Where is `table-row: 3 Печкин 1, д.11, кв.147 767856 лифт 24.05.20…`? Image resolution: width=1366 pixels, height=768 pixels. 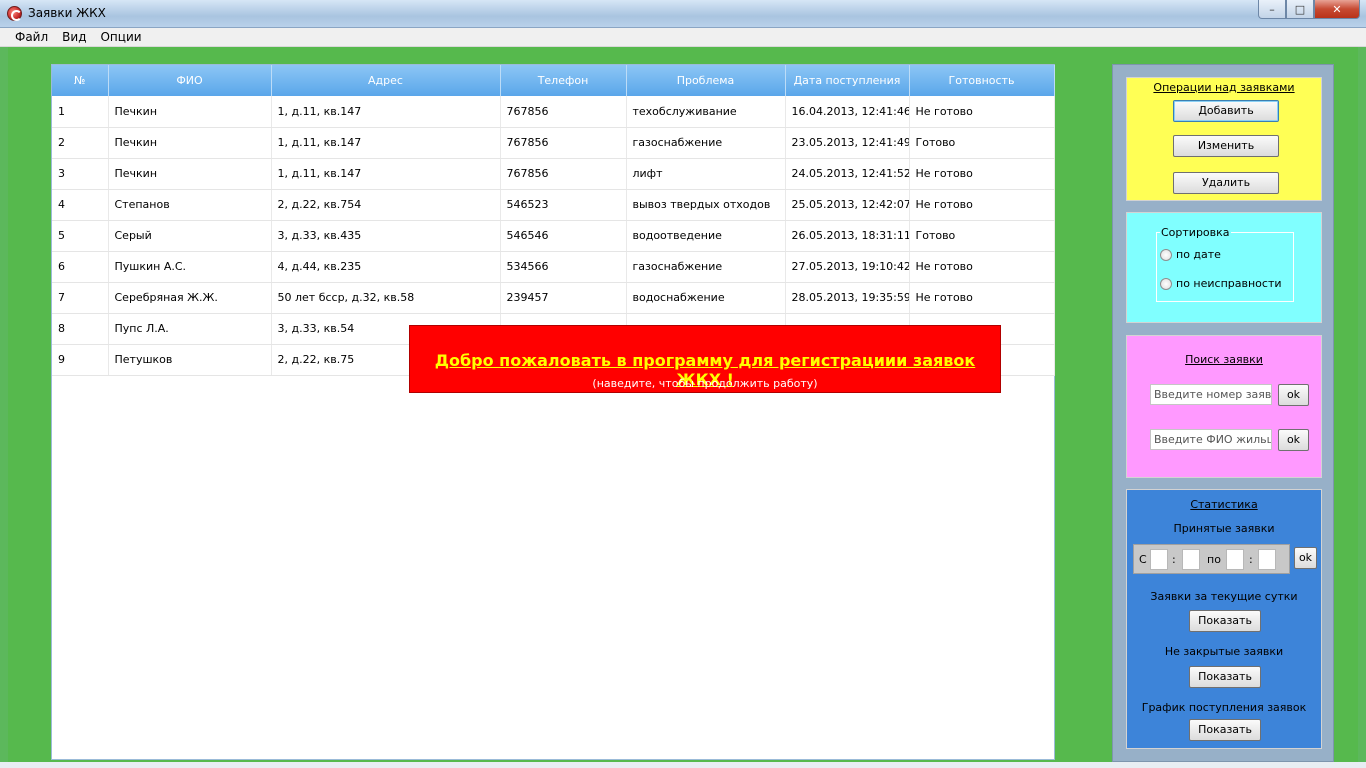 table-row: 3 Печкин 1, д.11, кв.147 767856 лифт 24.05.20… is located at coordinates (553, 174).